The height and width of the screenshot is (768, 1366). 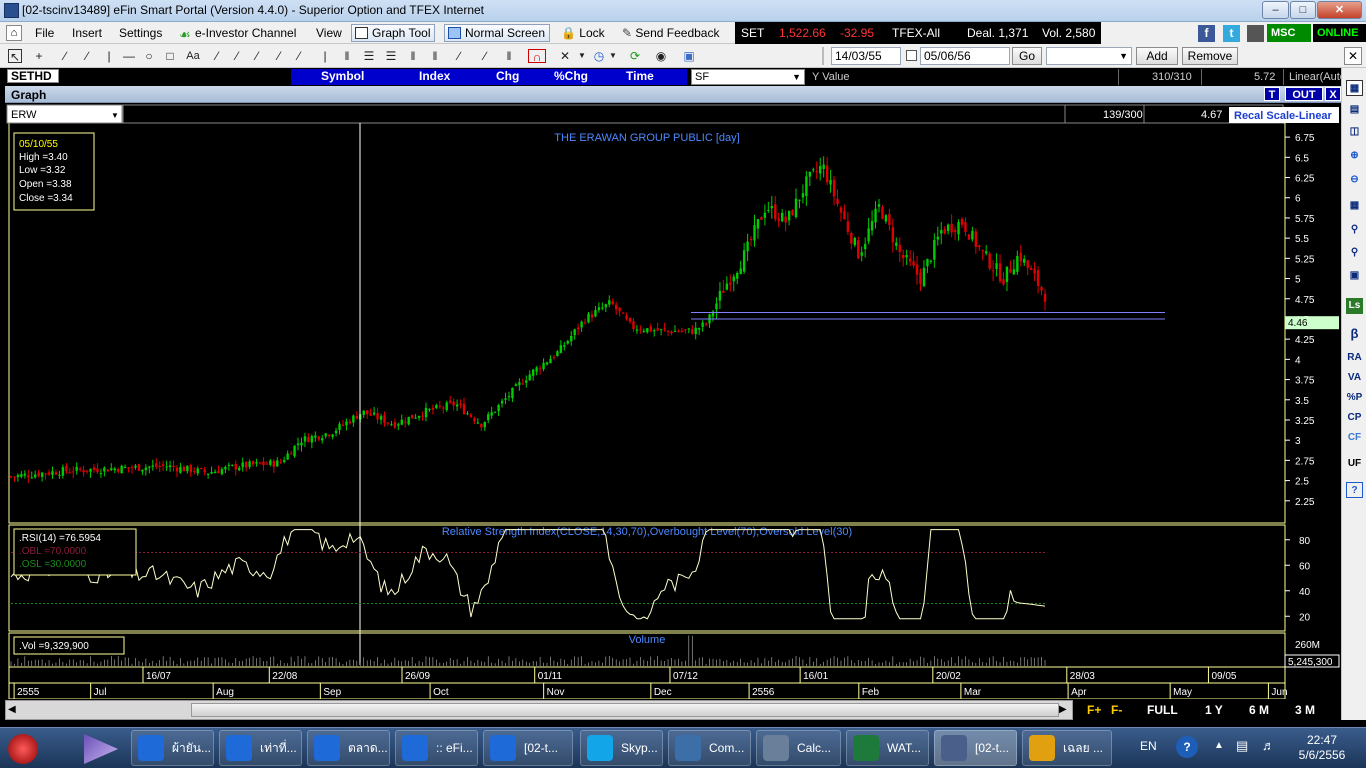 I want to click on date-to-field: 05/06/56, so click(x=965, y=56).